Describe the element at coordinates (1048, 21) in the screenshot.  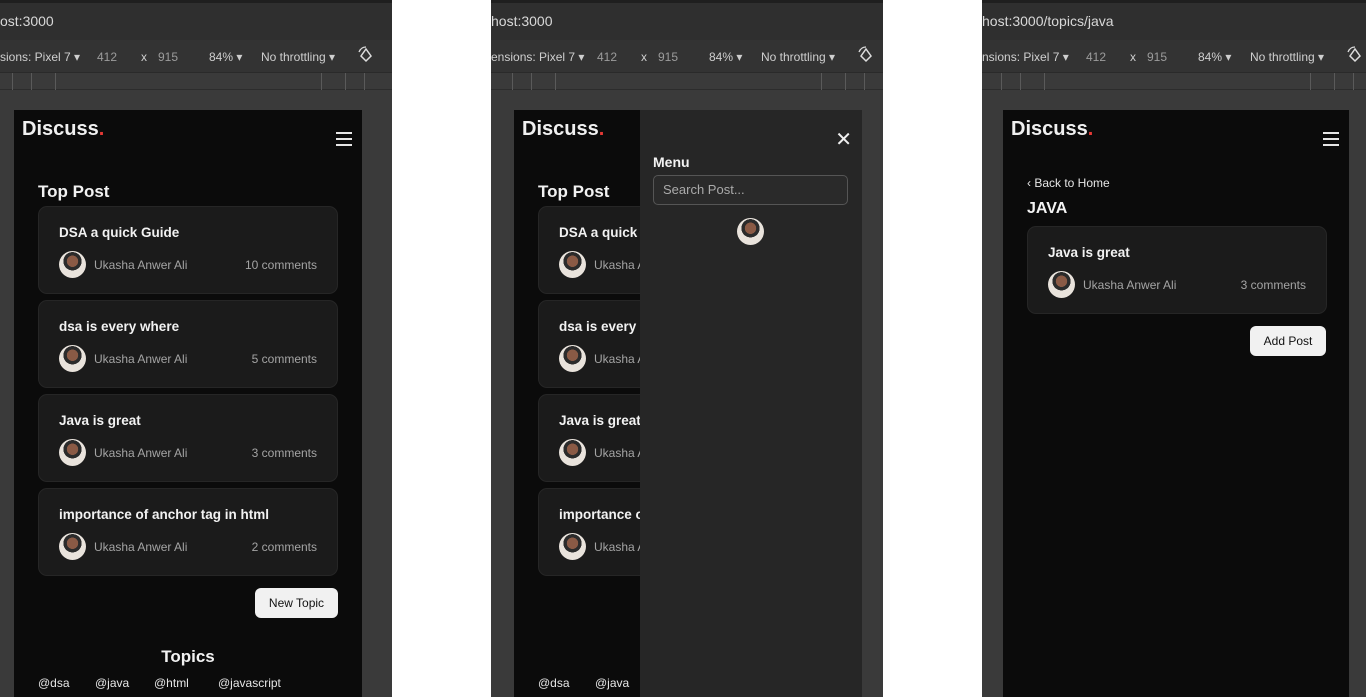
I see `address-text: host:3000/topics/java` at that location.